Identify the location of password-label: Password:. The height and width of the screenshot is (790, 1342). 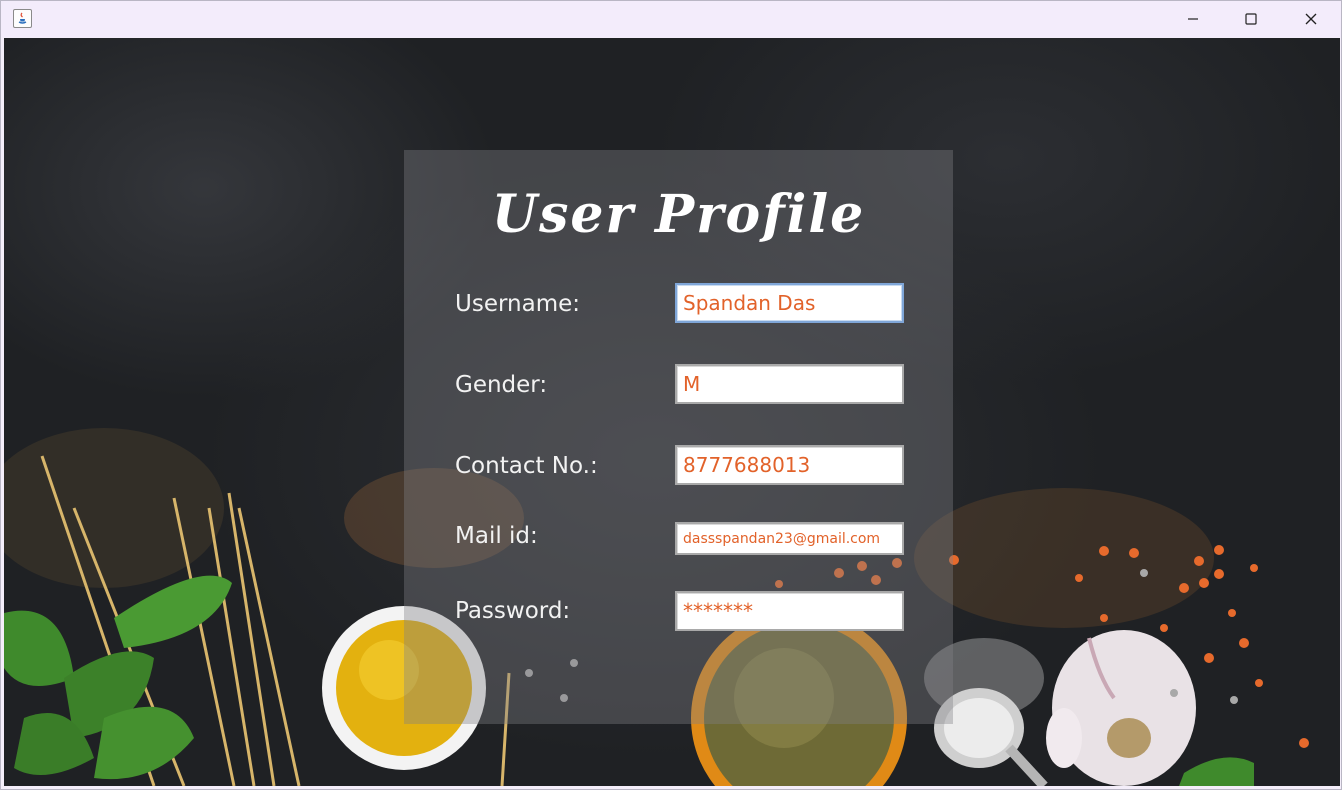
(513, 611).